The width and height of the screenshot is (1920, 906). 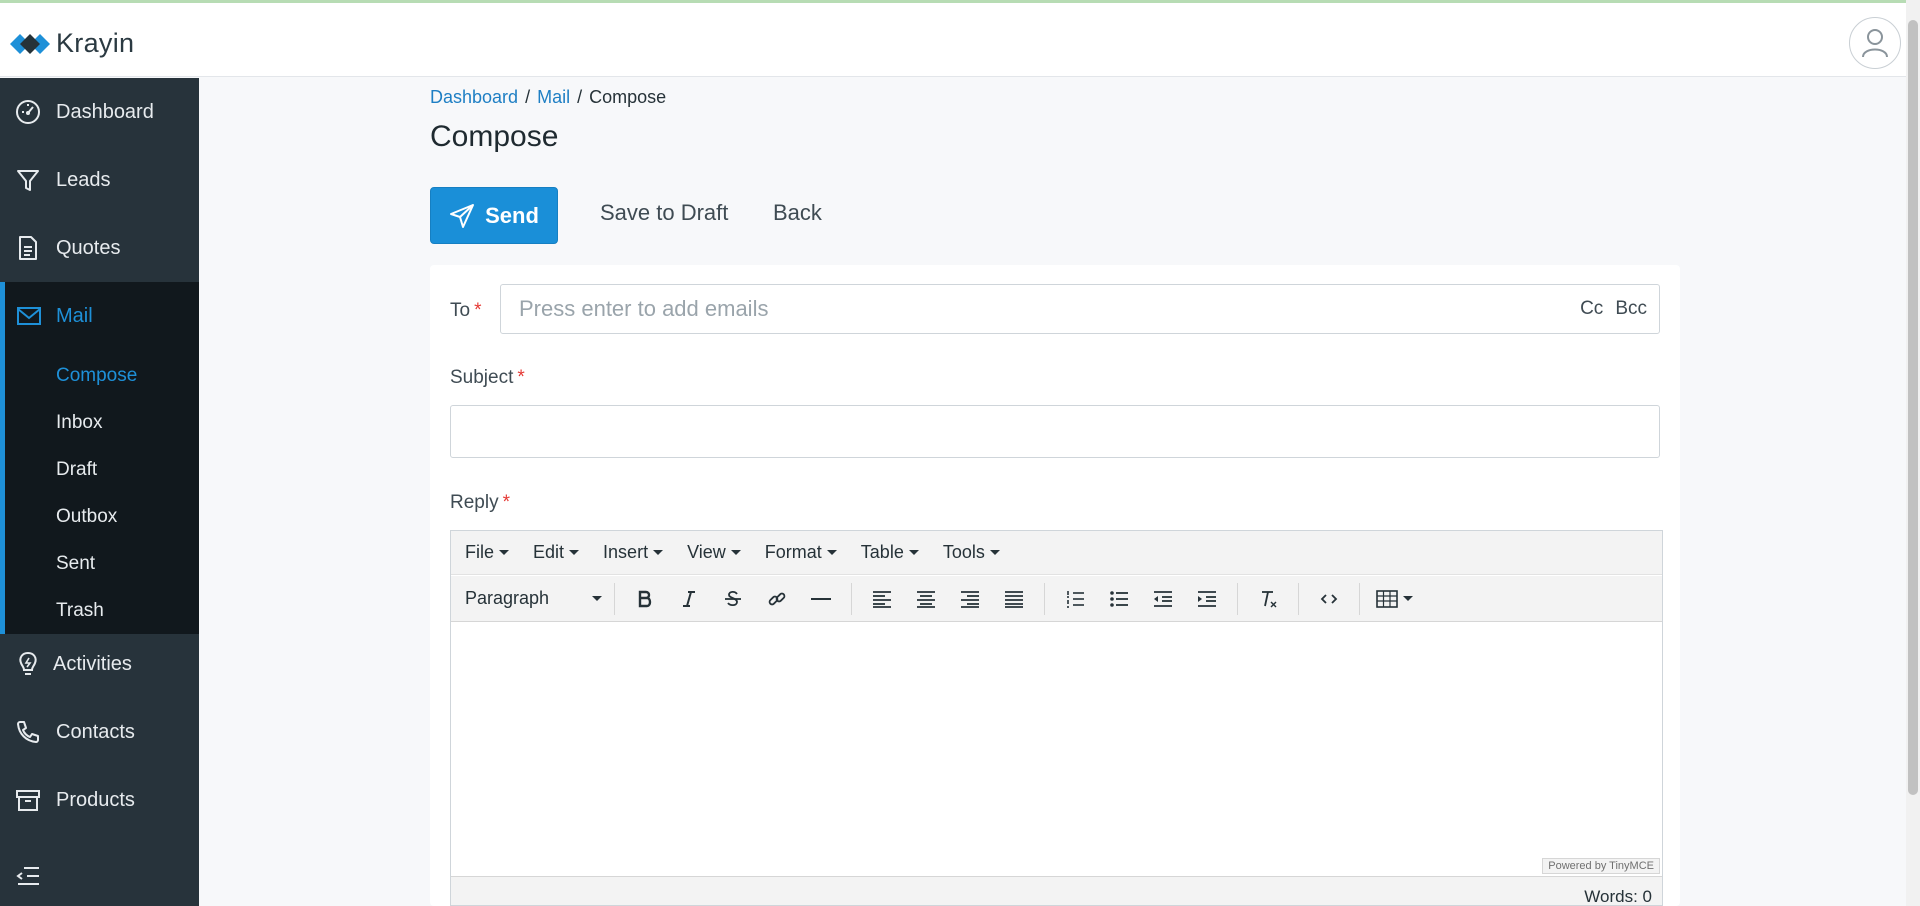 I want to click on sidebar-item-label: Mail, so click(x=74, y=316).